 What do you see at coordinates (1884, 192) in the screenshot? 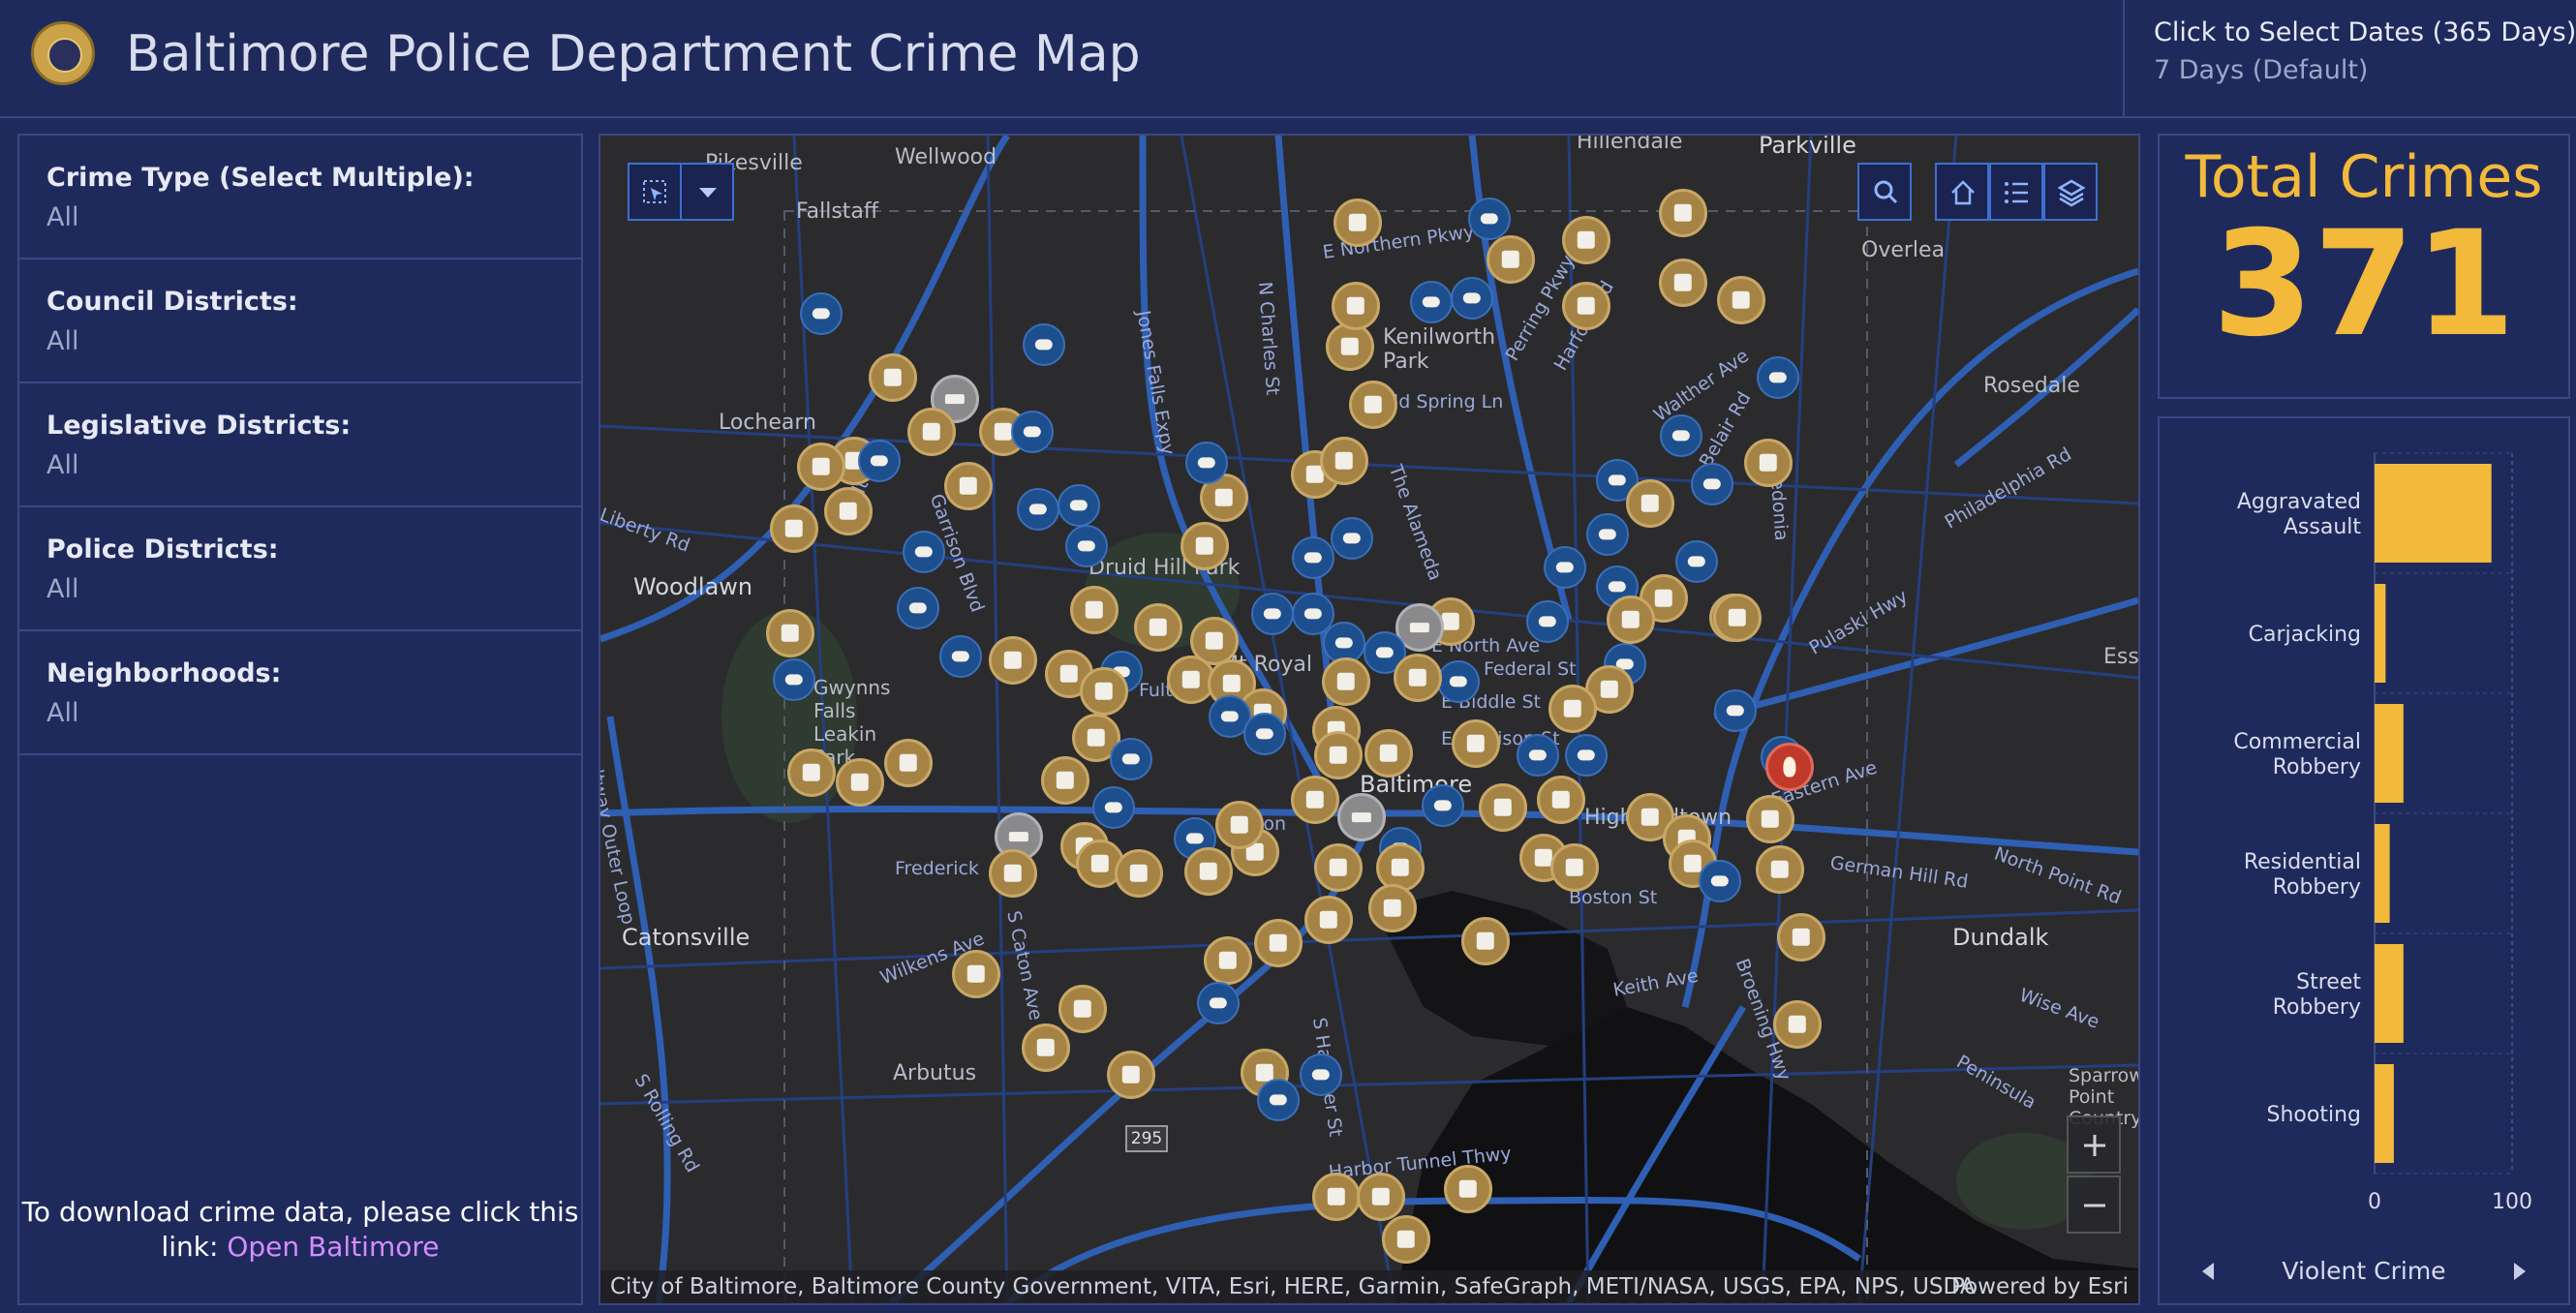
I see `search-button` at bounding box center [1884, 192].